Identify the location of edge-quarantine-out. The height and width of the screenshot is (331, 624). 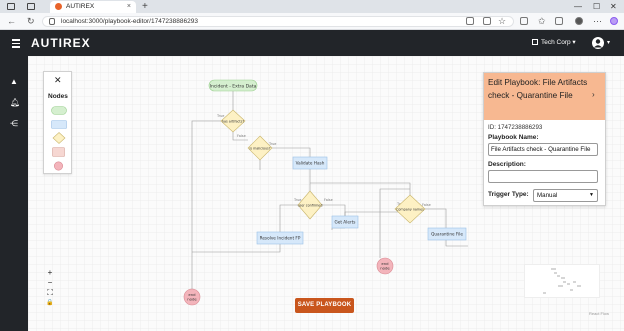
(456, 243).